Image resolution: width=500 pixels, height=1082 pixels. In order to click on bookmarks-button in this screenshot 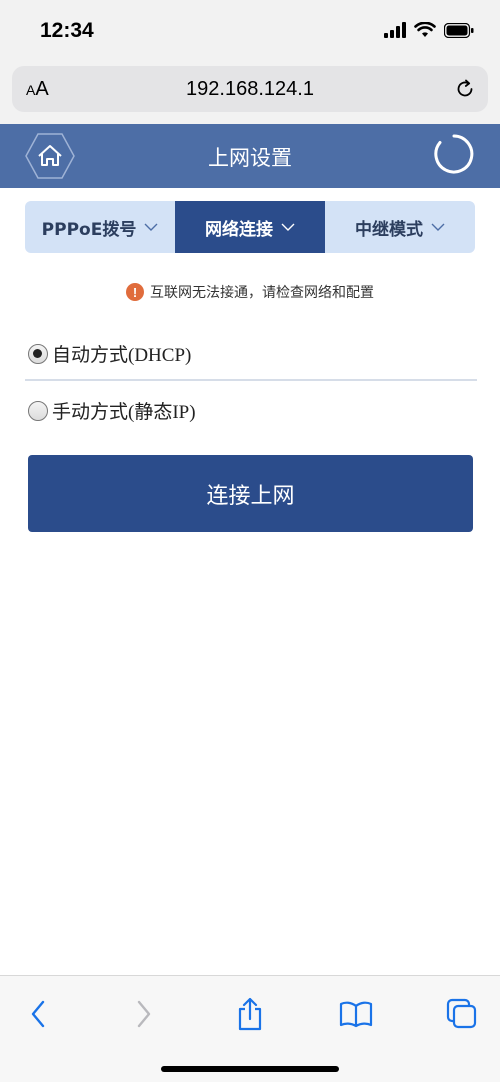, I will do `click(356, 1014)`.